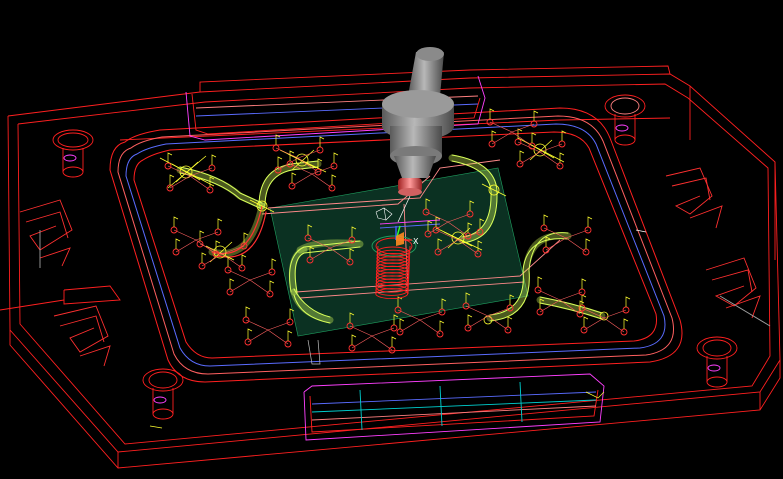  What do you see at coordinates (717, 362) in the screenshot?
I see `corner-boss-bottom-right` at bounding box center [717, 362].